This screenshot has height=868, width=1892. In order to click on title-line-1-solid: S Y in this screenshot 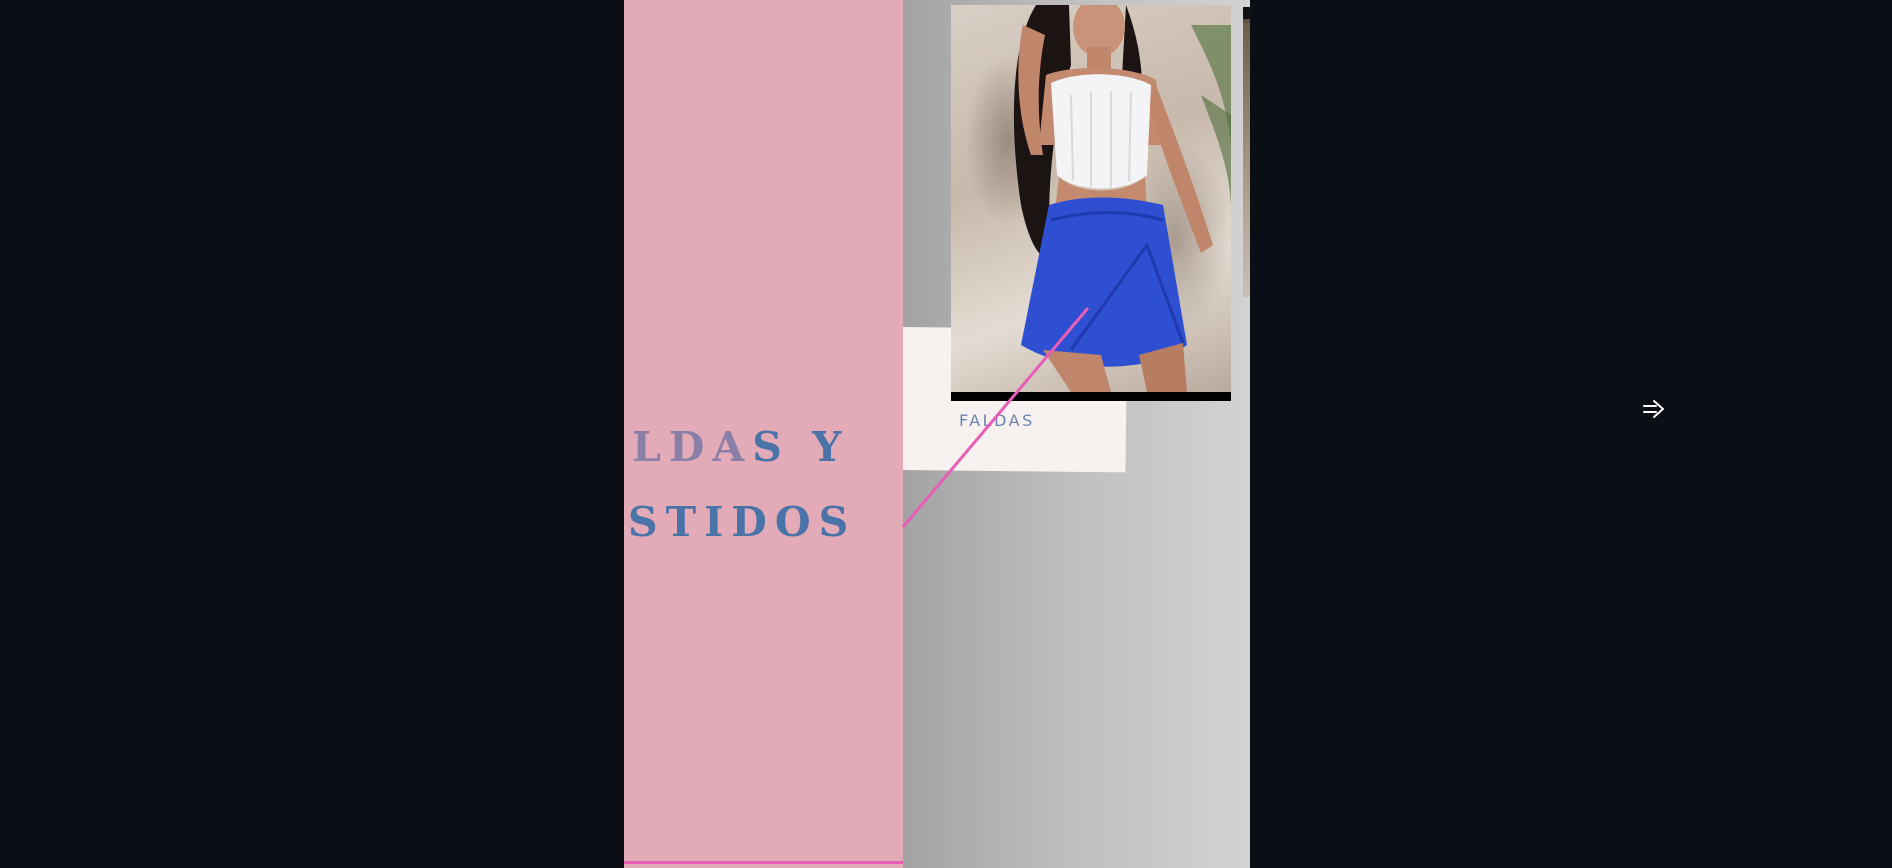, I will do `click(801, 447)`.